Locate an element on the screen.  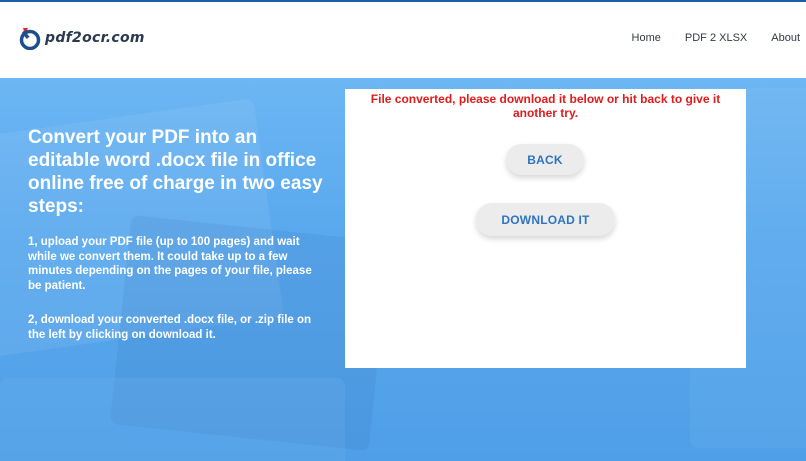
back-button: BACK is located at coordinates (545, 159).